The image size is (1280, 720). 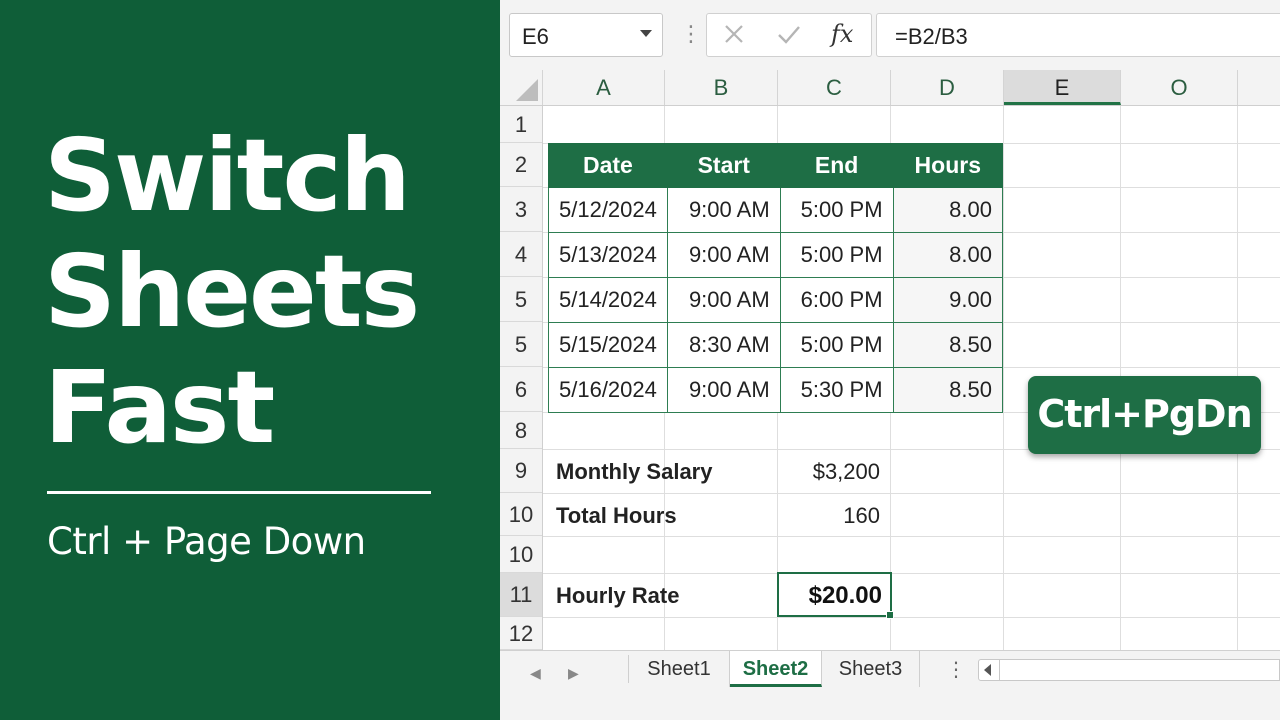 What do you see at coordinates (1078, 35) in the screenshot?
I see `formula-input: =B2/B3` at bounding box center [1078, 35].